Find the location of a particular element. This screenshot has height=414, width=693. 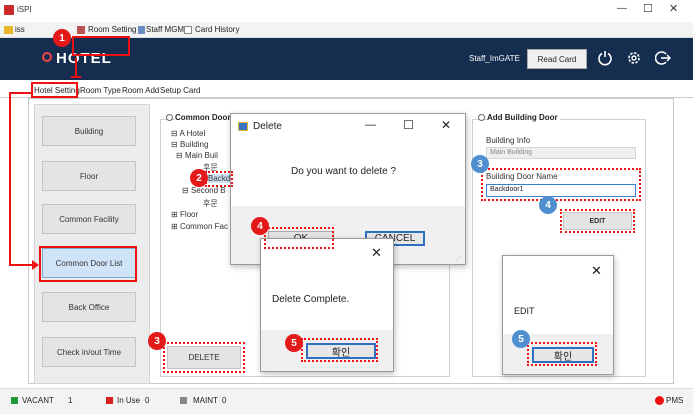

arrow-top-bracket is located at coordinates (21, 93).